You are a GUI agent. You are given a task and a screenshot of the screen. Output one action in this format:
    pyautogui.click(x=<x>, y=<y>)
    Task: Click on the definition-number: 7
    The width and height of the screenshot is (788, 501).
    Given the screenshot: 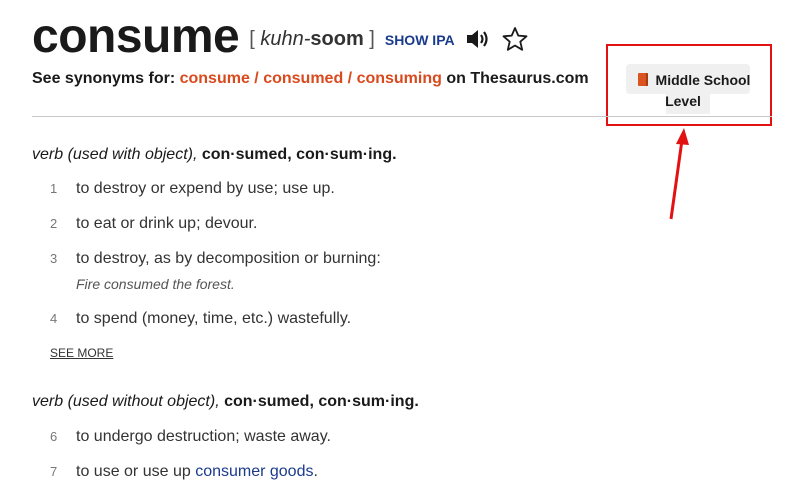 What is the action you would take?
    pyautogui.click(x=54, y=471)
    